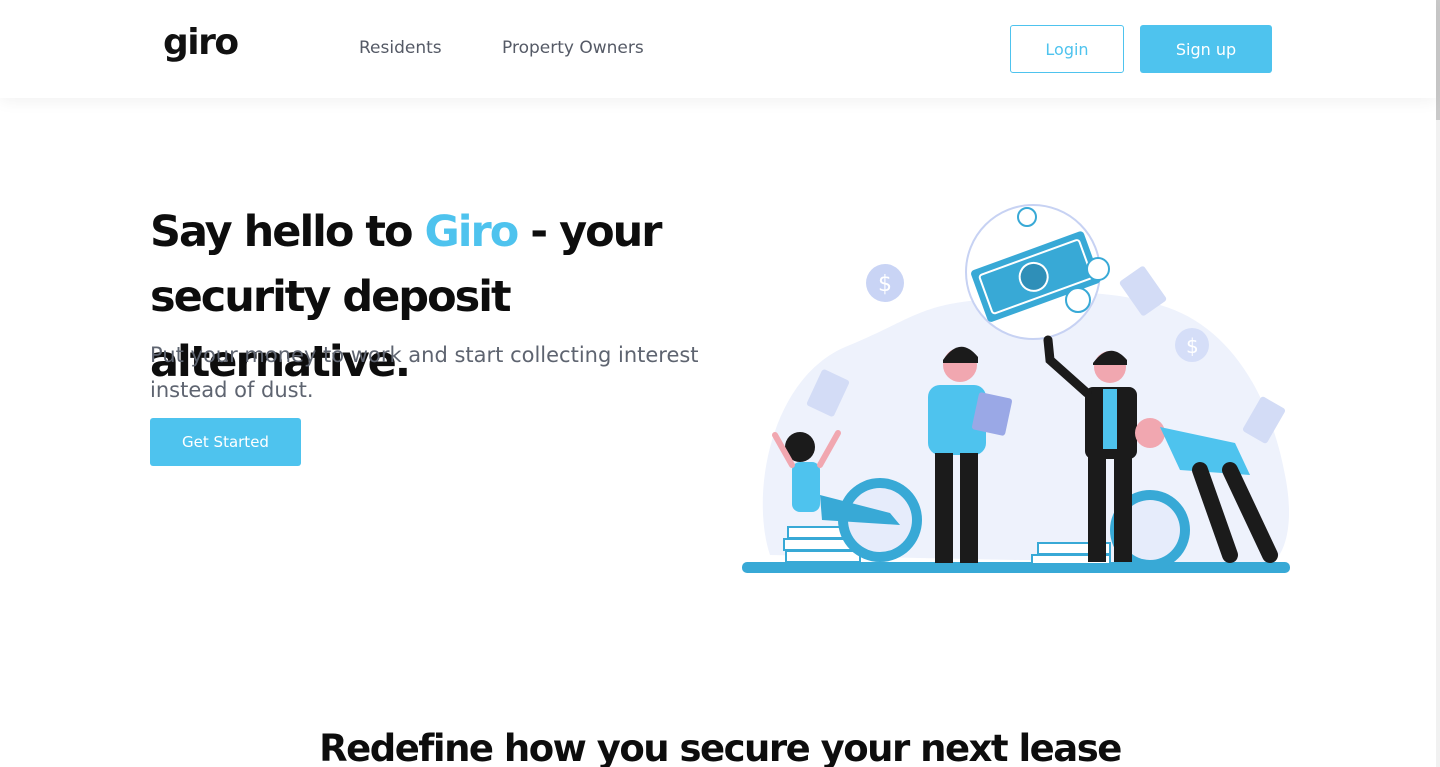 This screenshot has width=1440, height=767. What do you see at coordinates (1067, 49) in the screenshot?
I see `login-button: Login` at bounding box center [1067, 49].